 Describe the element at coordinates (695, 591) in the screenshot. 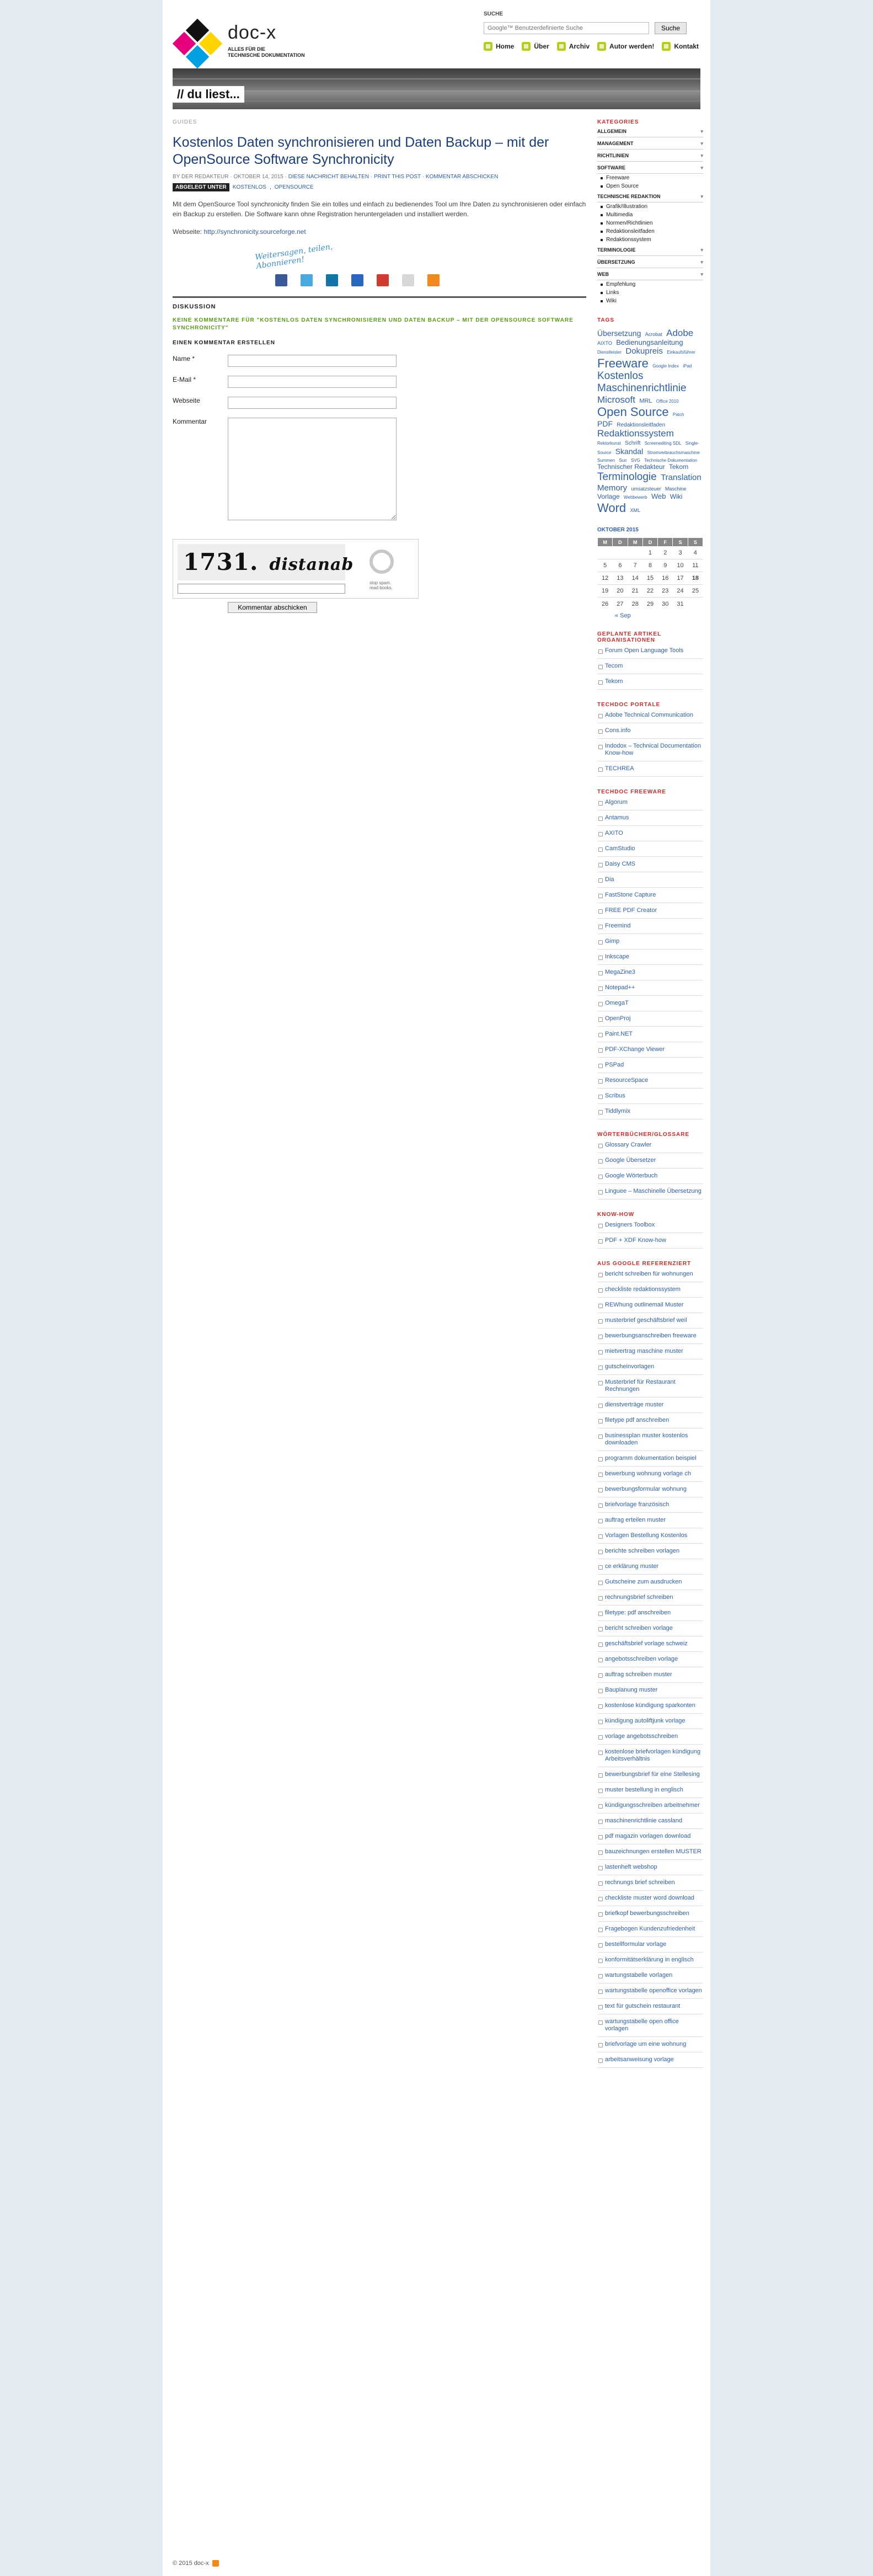

I see `calendar-day: 25` at that location.